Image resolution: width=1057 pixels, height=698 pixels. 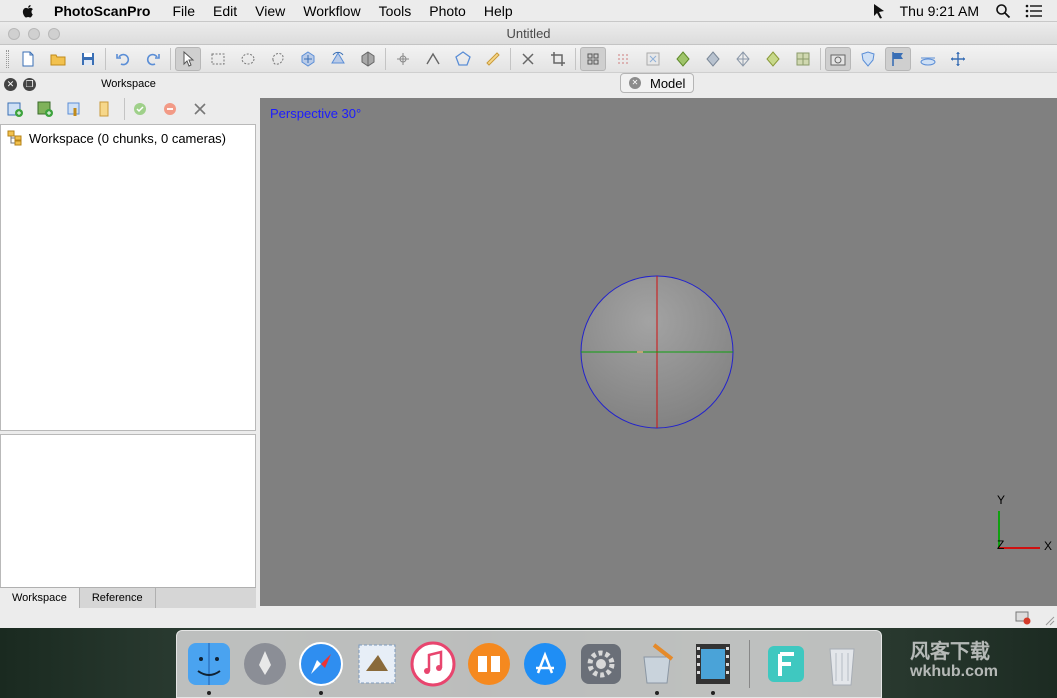 I want to click on undo-icon, so click(x=123, y=59).